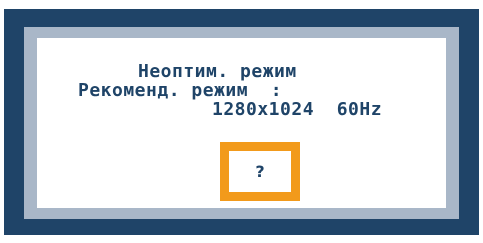 The image size is (483, 243). I want to click on help-label: ?, so click(260, 171).